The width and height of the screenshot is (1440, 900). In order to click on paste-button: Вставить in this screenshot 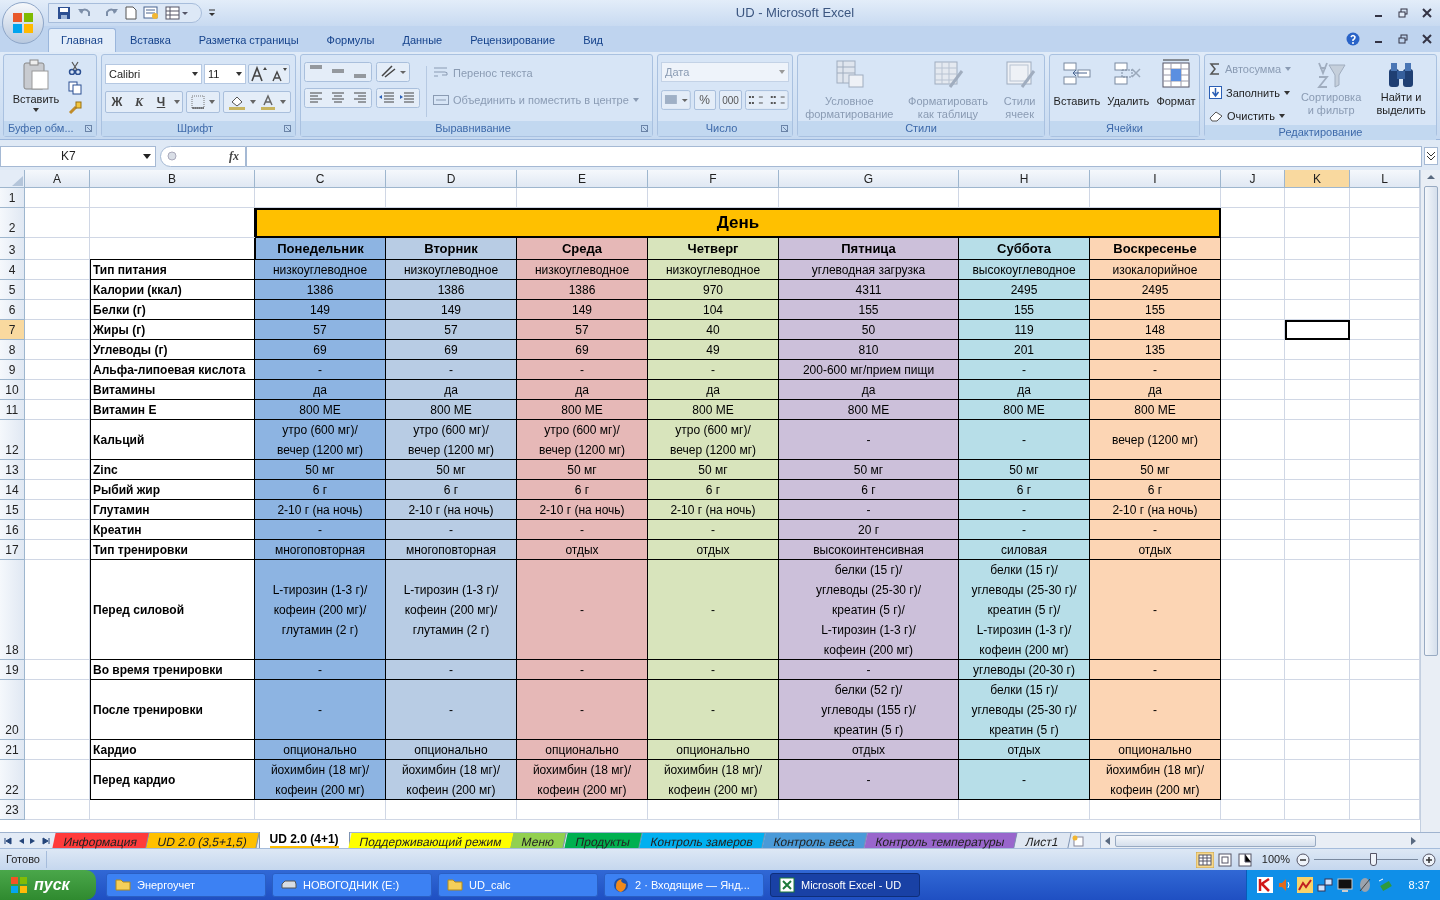, I will do `click(36, 85)`.